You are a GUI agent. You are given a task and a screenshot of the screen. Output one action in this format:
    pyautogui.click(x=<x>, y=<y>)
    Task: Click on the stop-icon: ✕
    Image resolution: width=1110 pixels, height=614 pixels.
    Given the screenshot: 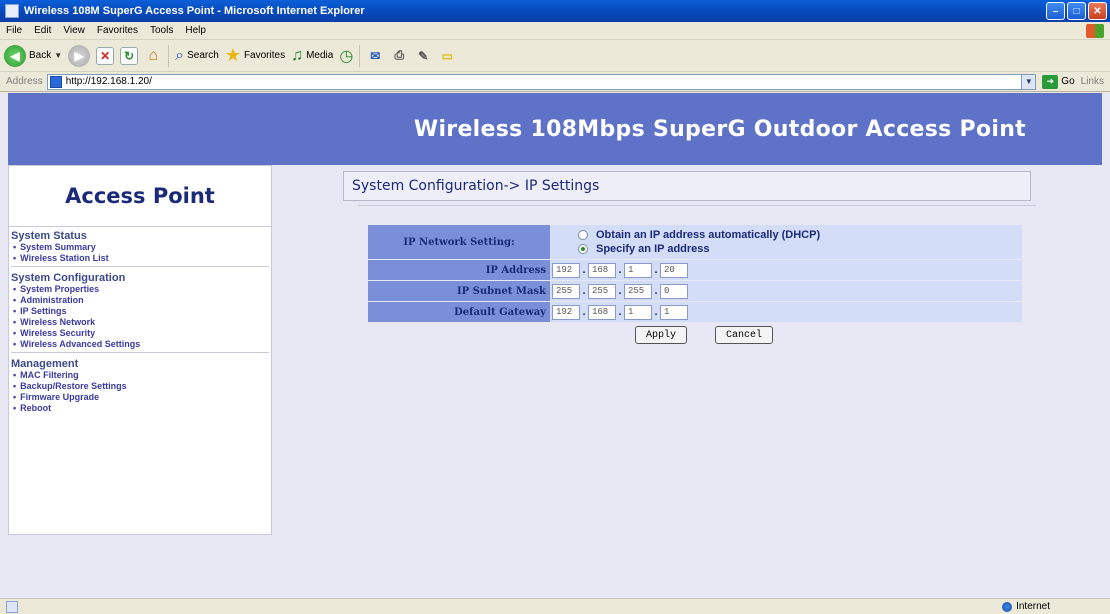 What is the action you would take?
    pyautogui.click(x=105, y=55)
    